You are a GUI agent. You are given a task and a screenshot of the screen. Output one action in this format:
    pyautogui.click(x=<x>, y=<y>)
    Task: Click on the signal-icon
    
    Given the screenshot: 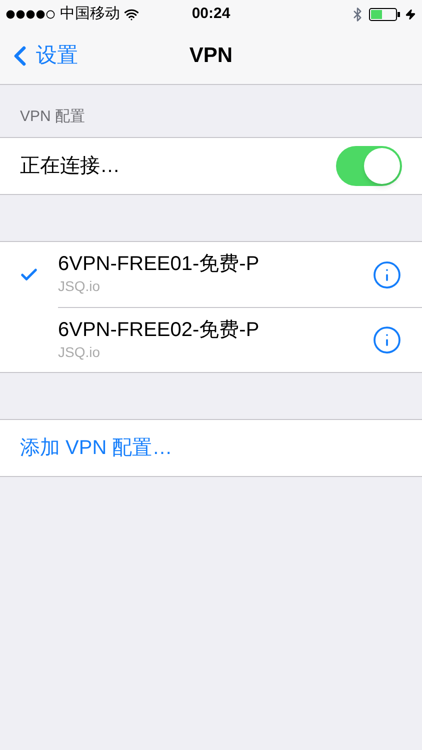 What is the action you would take?
    pyautogui.click(x=31, y=14)
    